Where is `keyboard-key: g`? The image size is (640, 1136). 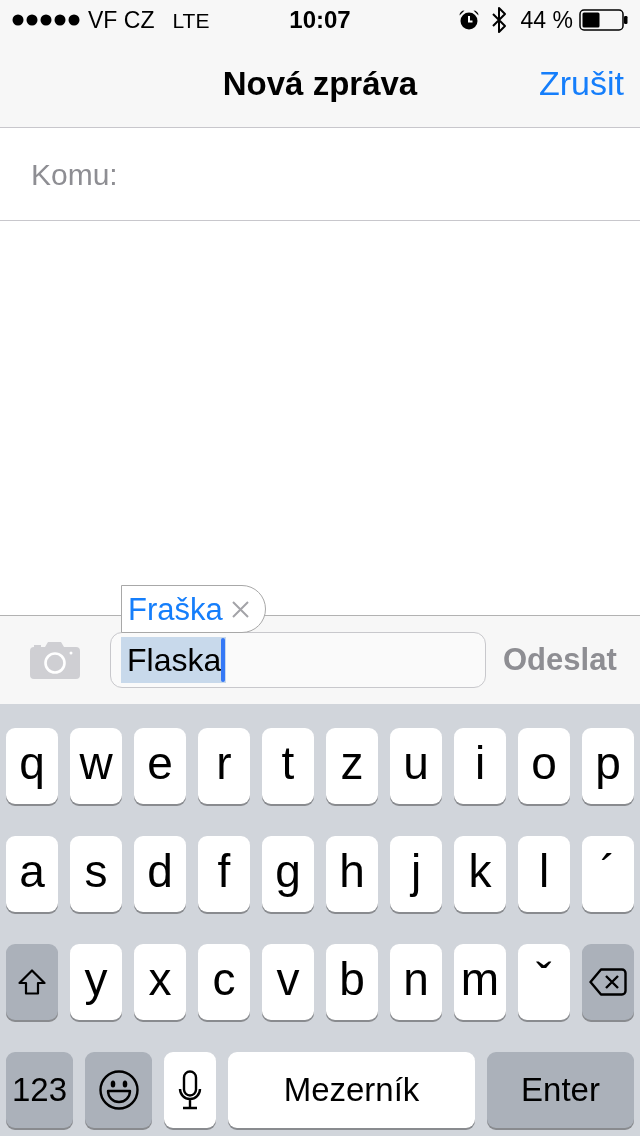
keyboard-key: g is located at coordinates (288, 874).